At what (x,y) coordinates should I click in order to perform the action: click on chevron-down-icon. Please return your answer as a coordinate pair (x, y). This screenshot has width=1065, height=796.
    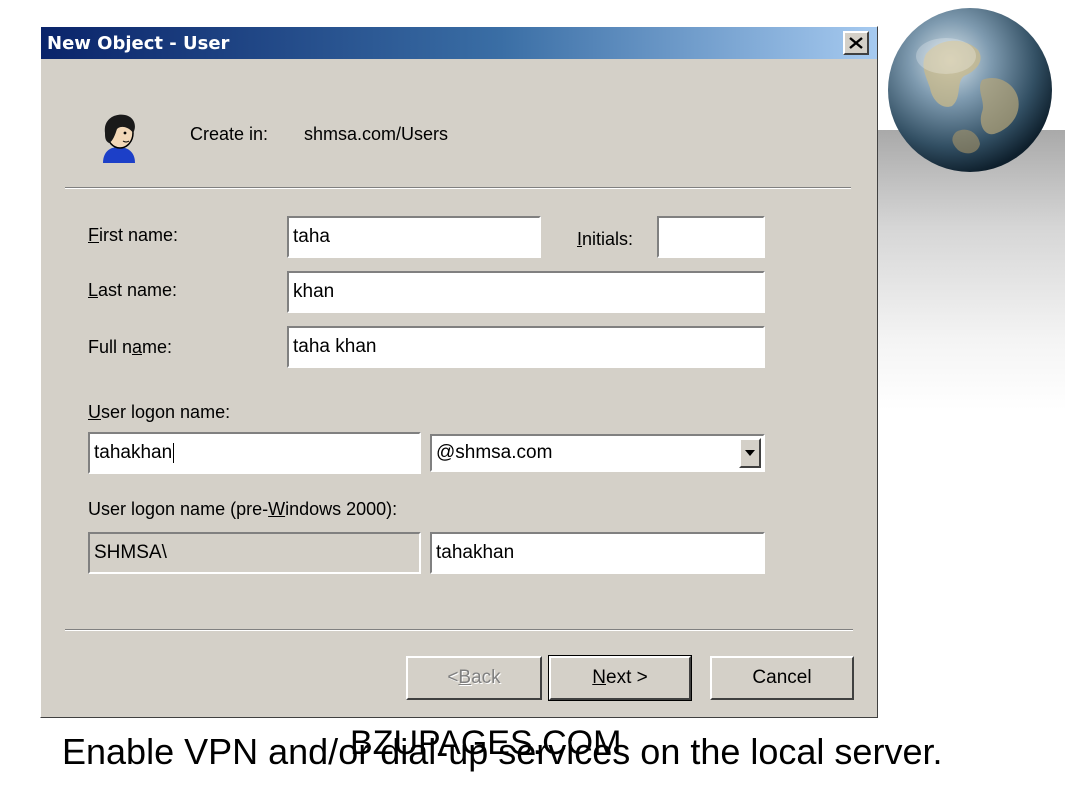
    Looking at the image, I should click on (750, 453).